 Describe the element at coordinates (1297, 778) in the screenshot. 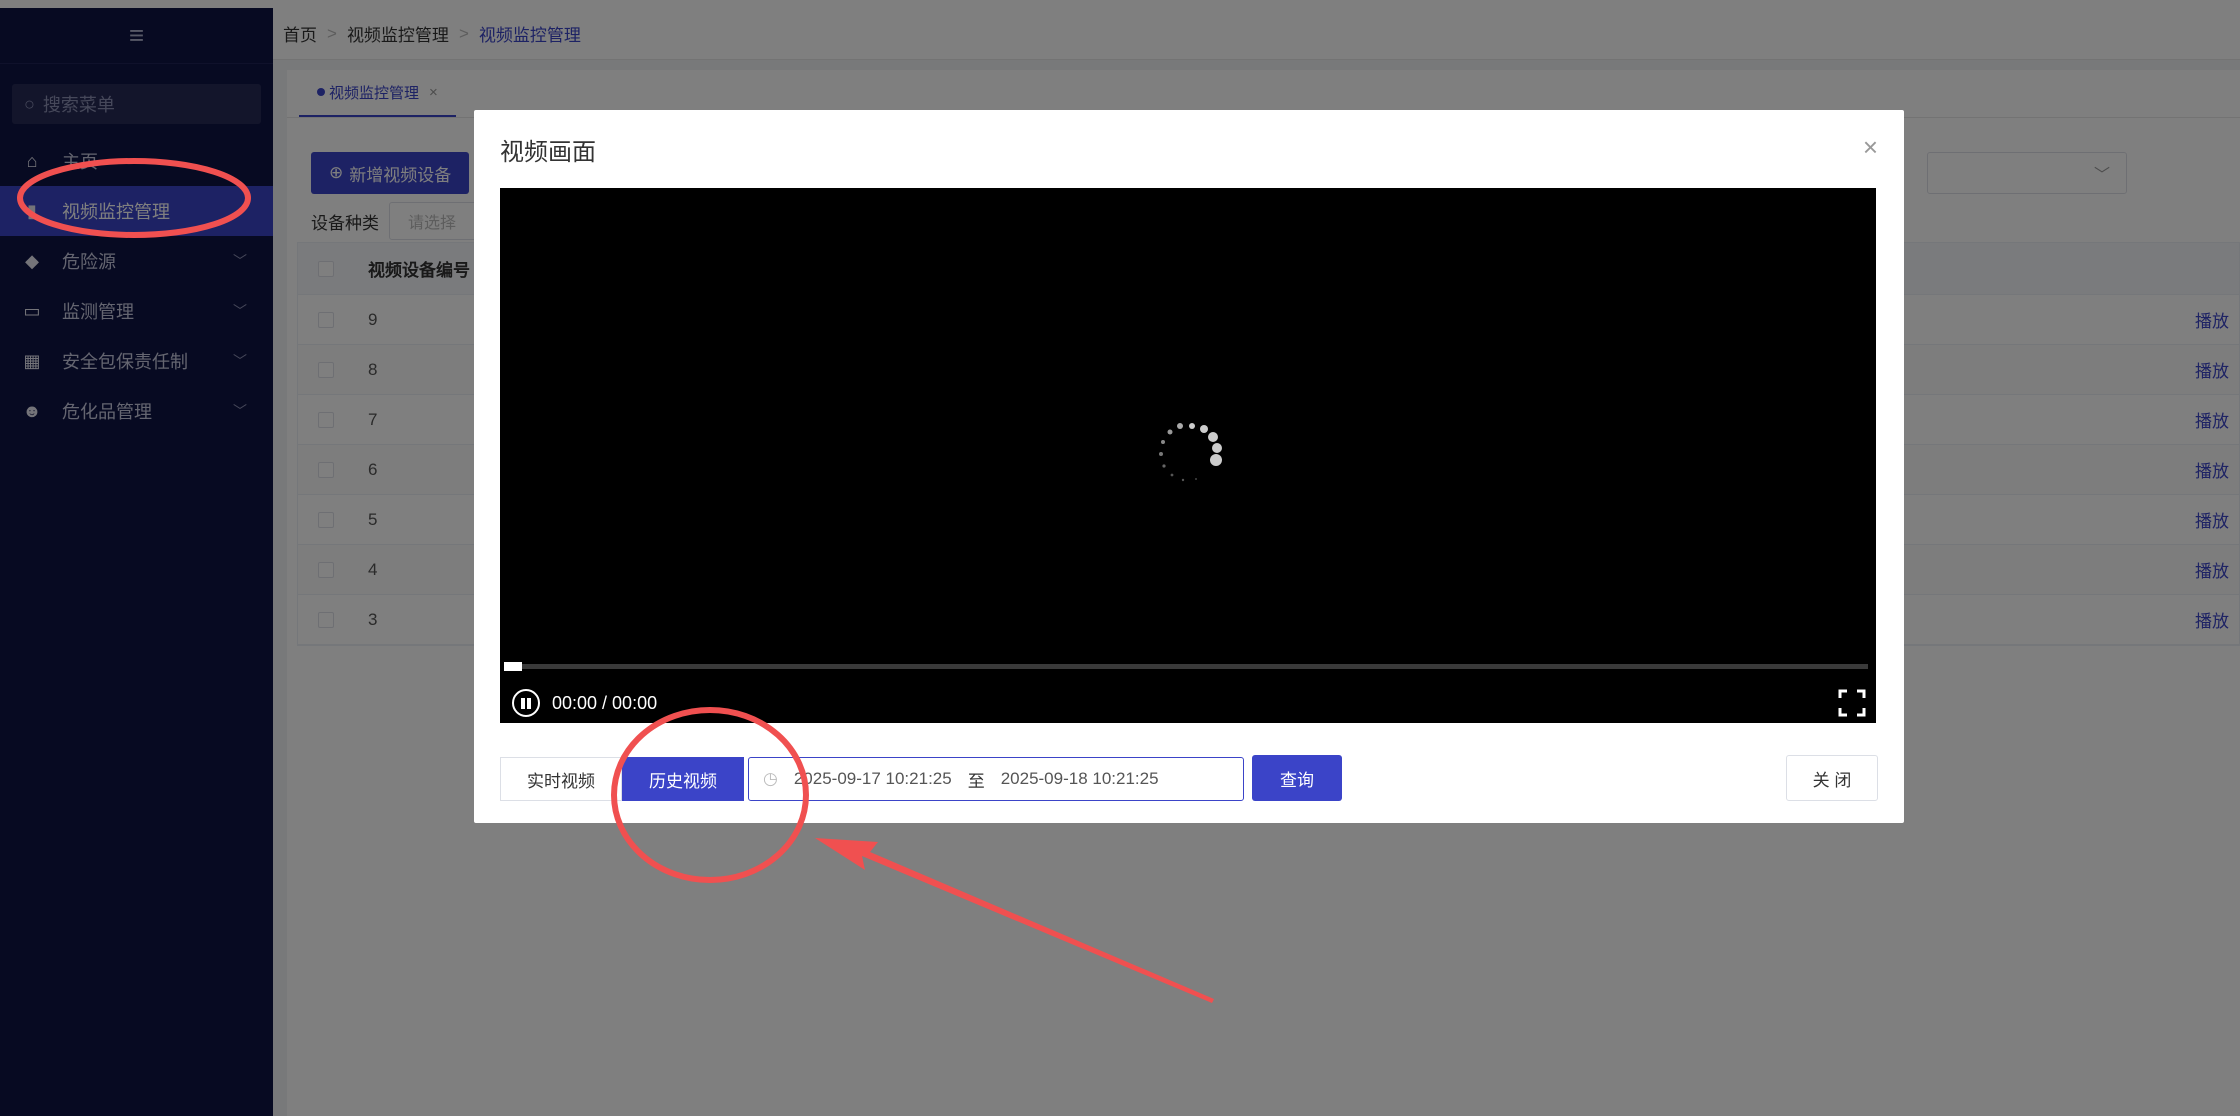

I see `query-button: 查询` at that location.